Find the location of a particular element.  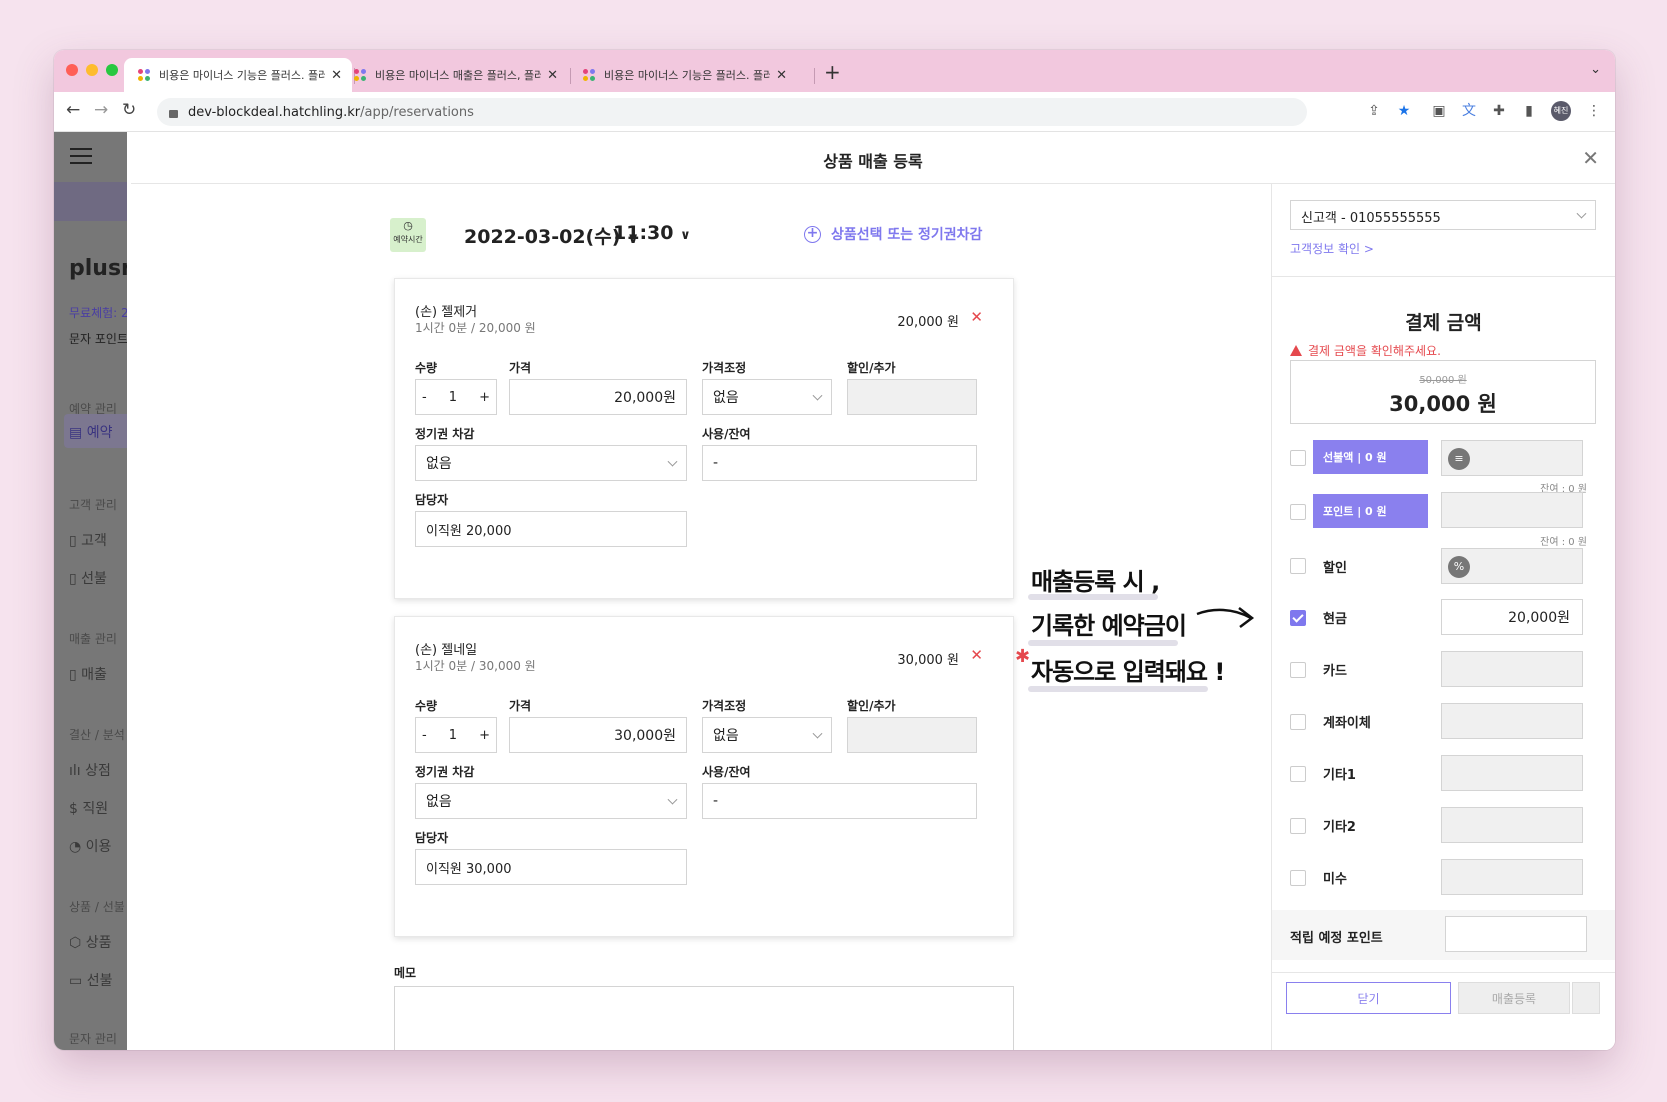

camera-icon: ▣ is located at coordinates (1439, 111).